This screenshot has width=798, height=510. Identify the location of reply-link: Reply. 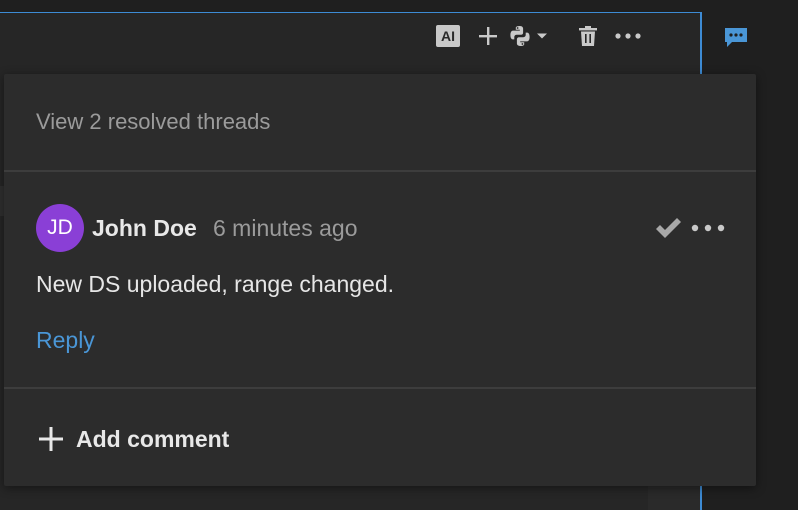
(65, 340).